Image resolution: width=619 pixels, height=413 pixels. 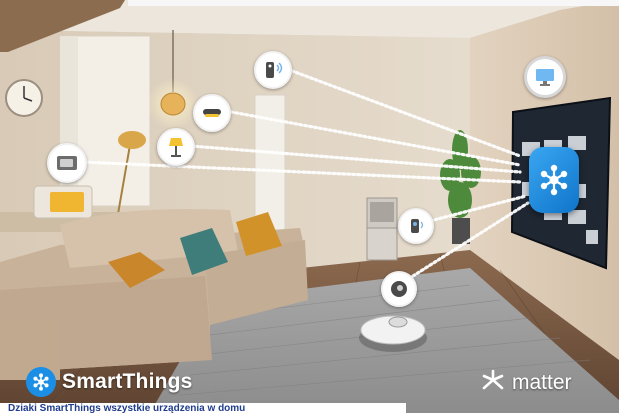 I want to click on matter-label: matter, so click(x=542, y=382).